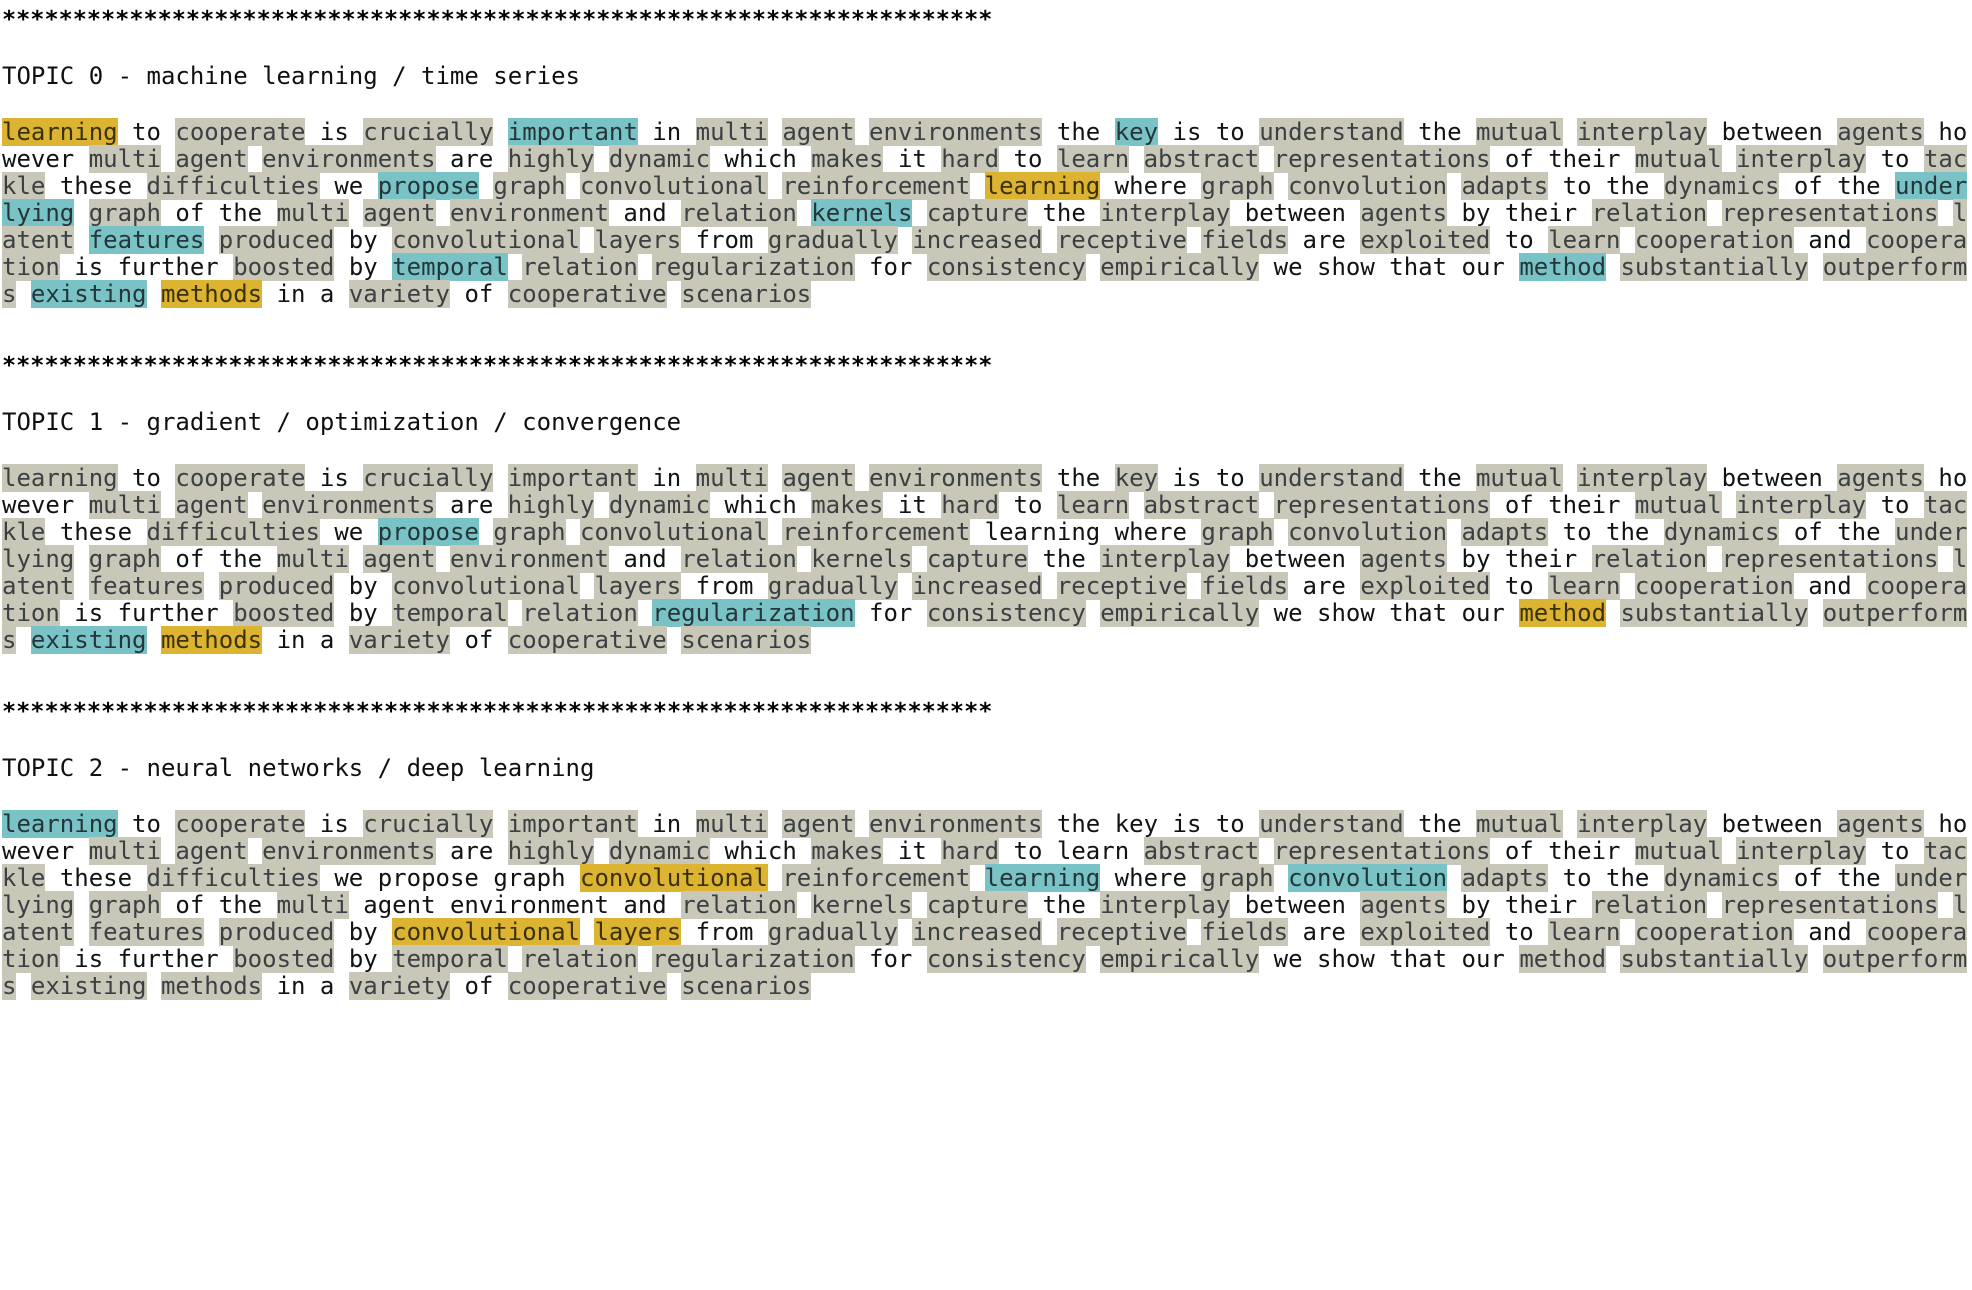 This screenshot has width=1972, height=1290. What do you see at coordinates (471, 851) in the screenshot?
I see `token-plain: are` at bounding box center [471, 851].